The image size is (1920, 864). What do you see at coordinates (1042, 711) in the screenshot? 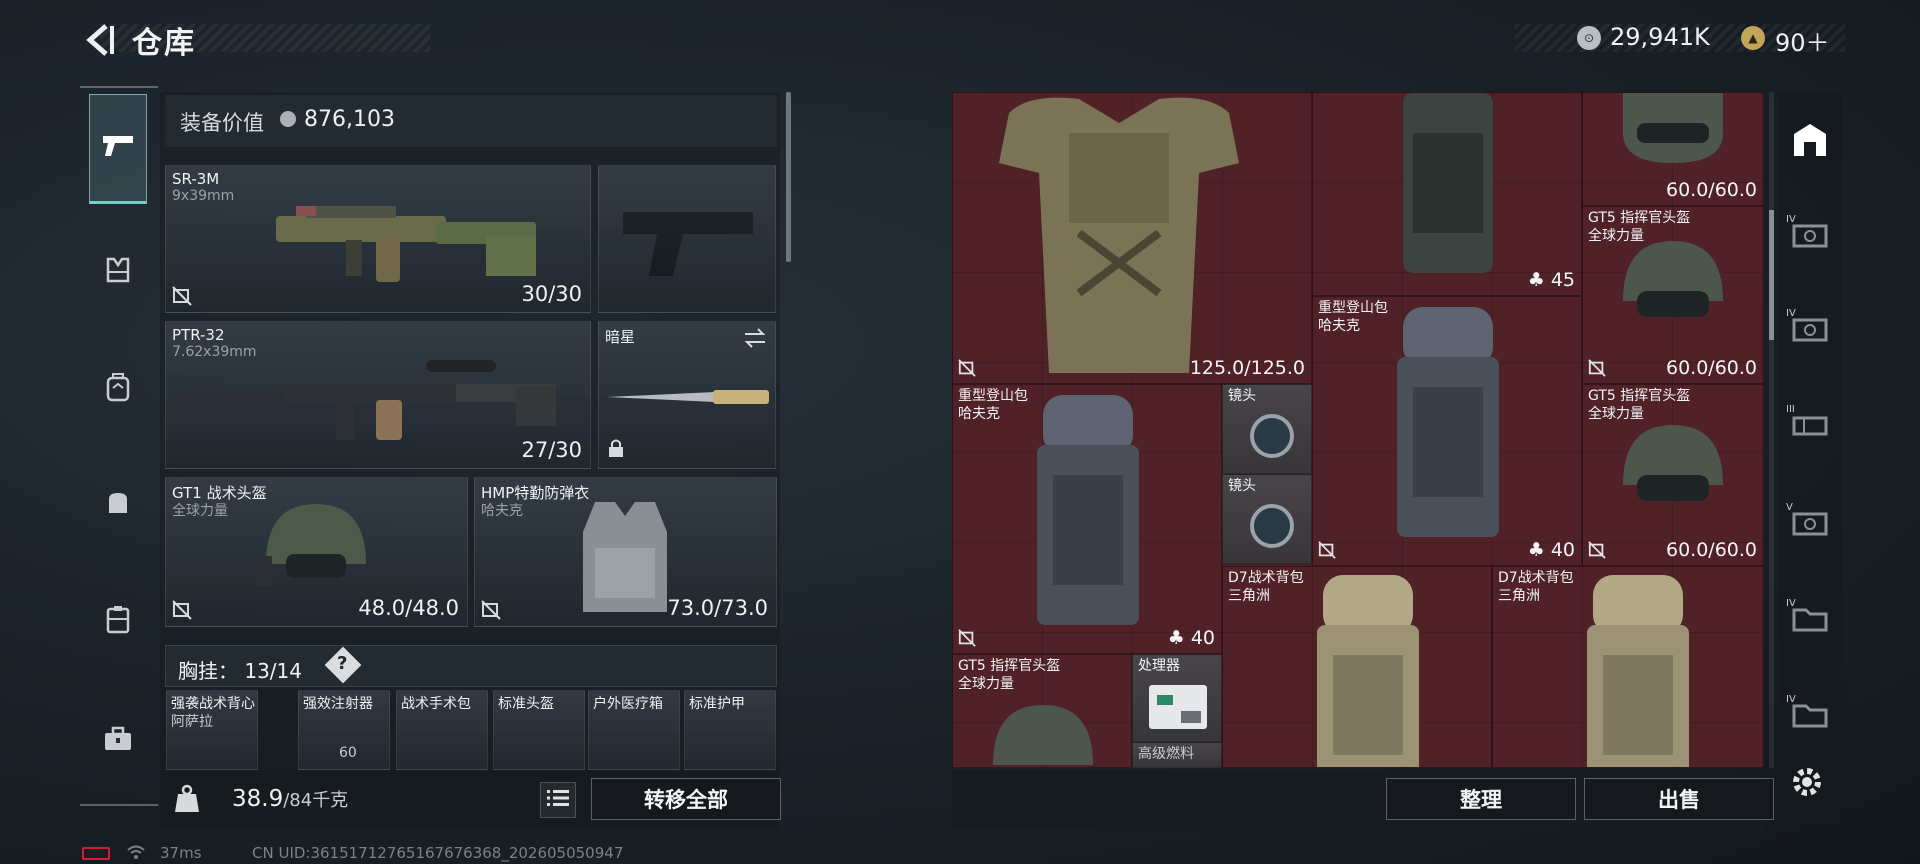
I see `stash-item-helmet: GT5 指挥官头盔 全球力量` at bounding box center [1042, 711].